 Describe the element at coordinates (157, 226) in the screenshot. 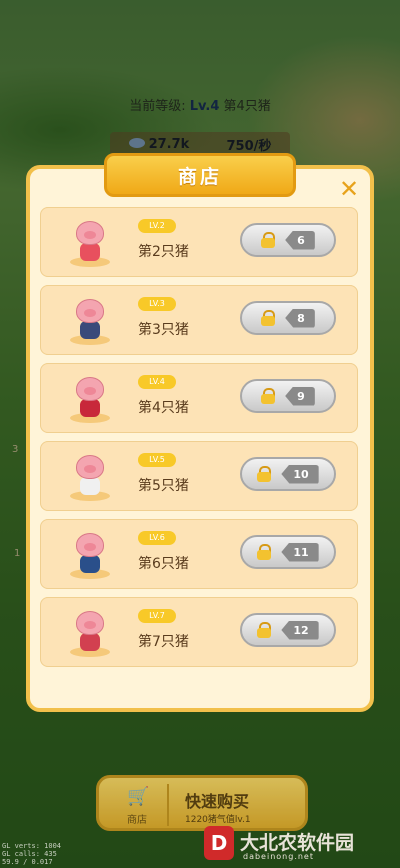

I see `level-badge: LV.2` at that location.